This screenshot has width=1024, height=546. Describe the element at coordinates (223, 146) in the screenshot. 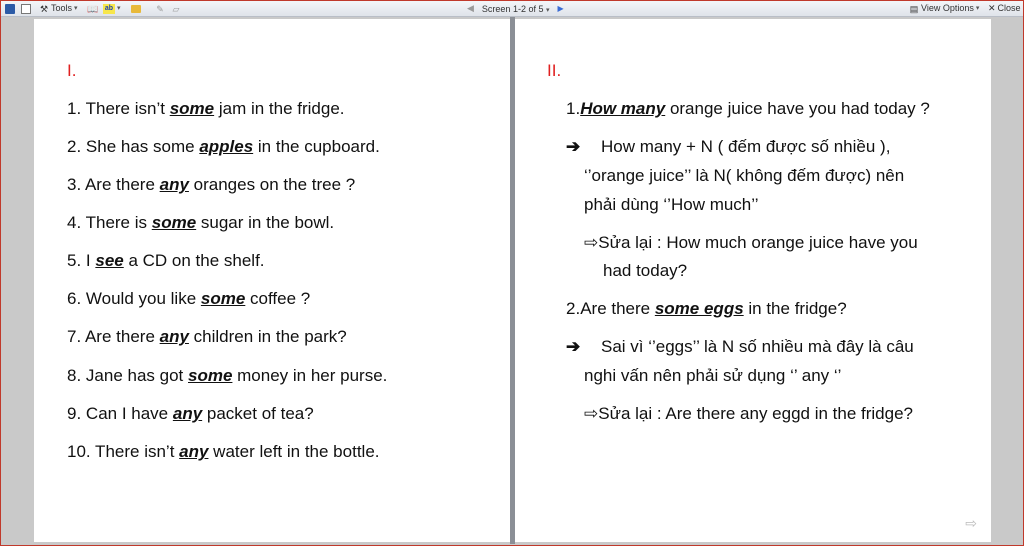

I see `list-item: 2. She has some apples in the cupboard.` at that location.